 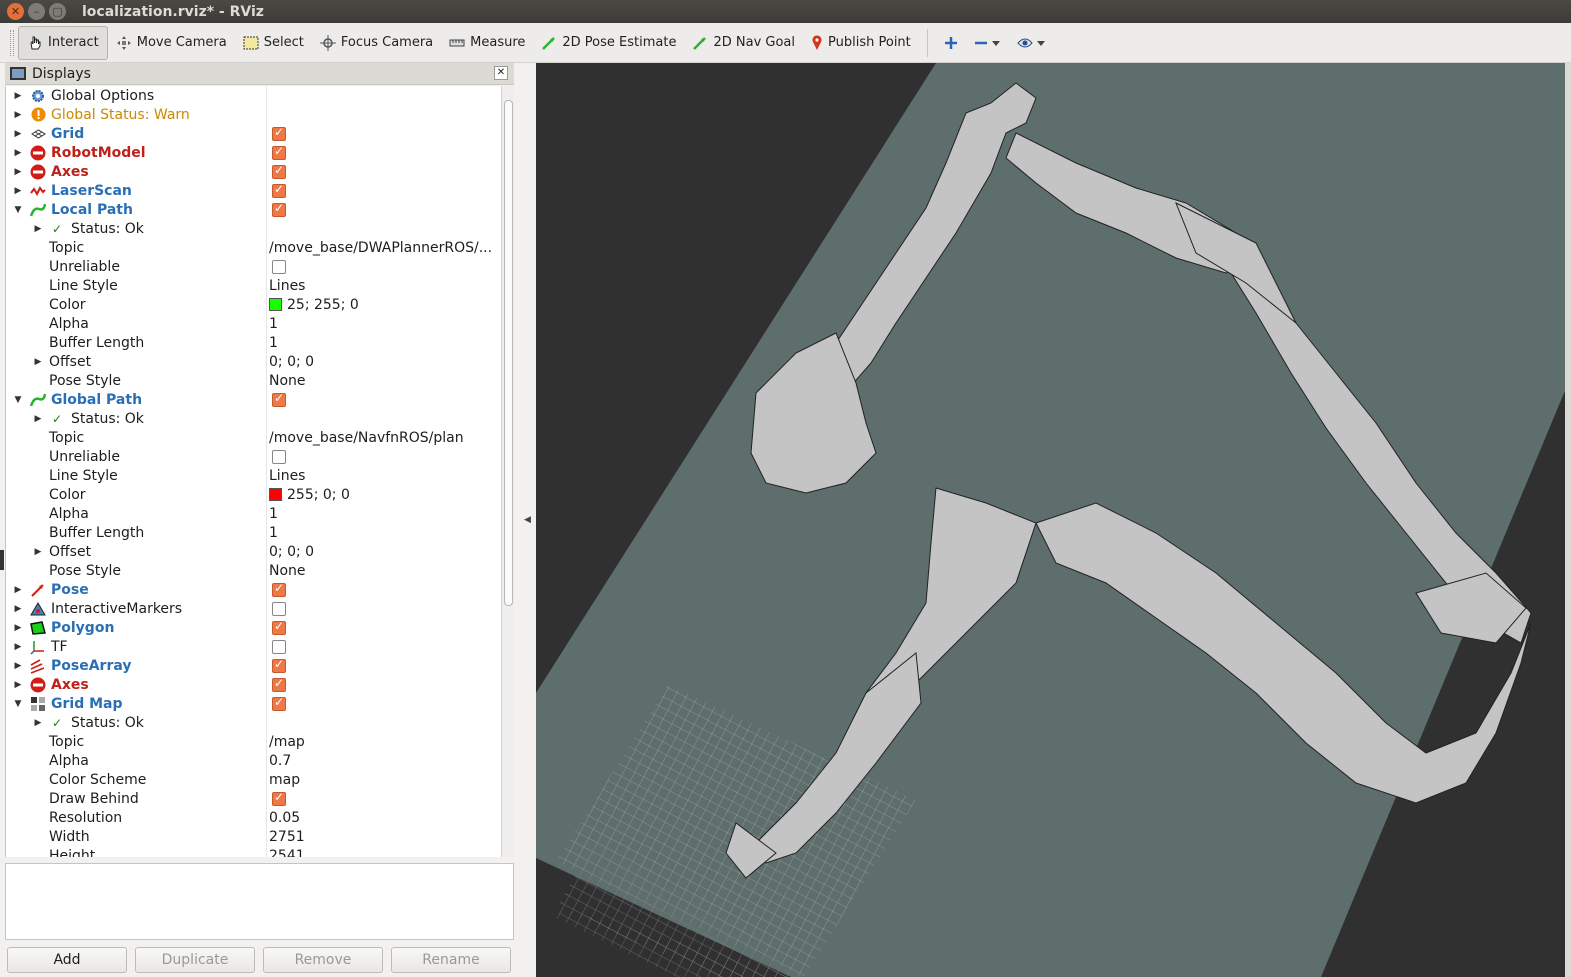 What do you see at coordinates (253, 741) in the screenshot?
I see `tree-row-property: Topic /map` at bounding box center [253, 741].